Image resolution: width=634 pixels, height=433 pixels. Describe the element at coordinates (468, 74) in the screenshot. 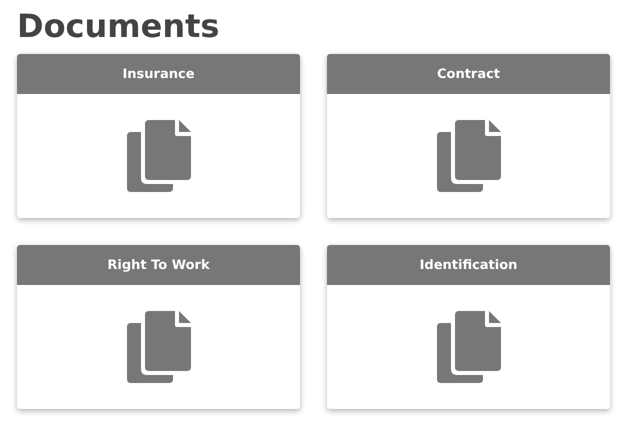

I see `card-header: Contract` at that location.